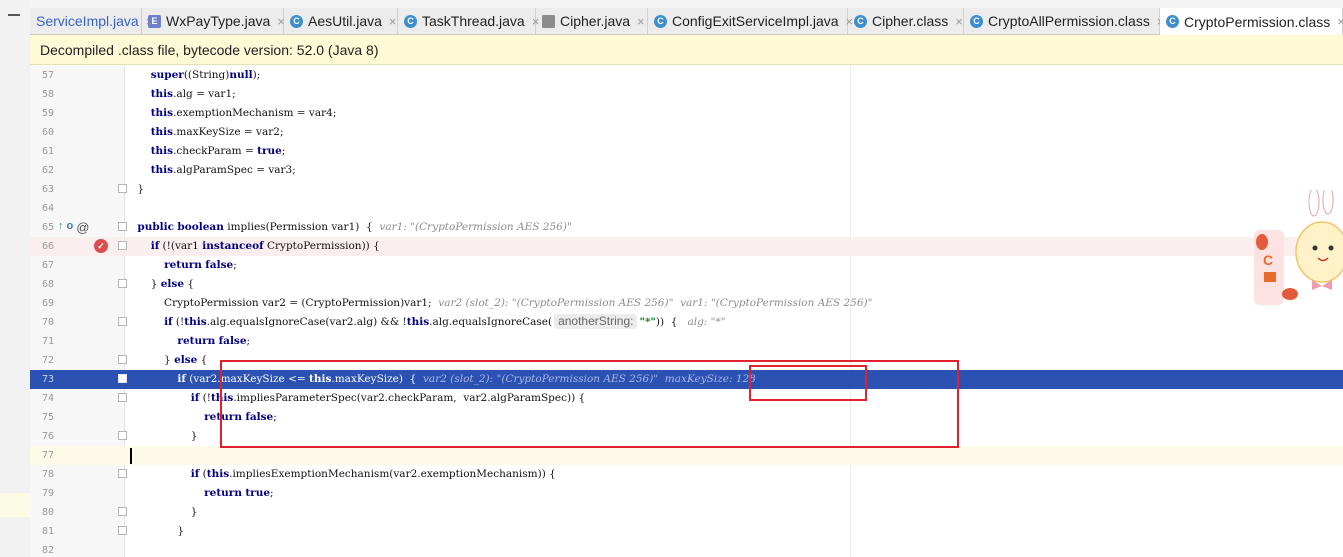 The height and width of the screenshot is (557, 1343). What do you see at coordinates (686, 531) in the screenshot?
I see `code-line: 81 }` at bounding box center [686, 531].